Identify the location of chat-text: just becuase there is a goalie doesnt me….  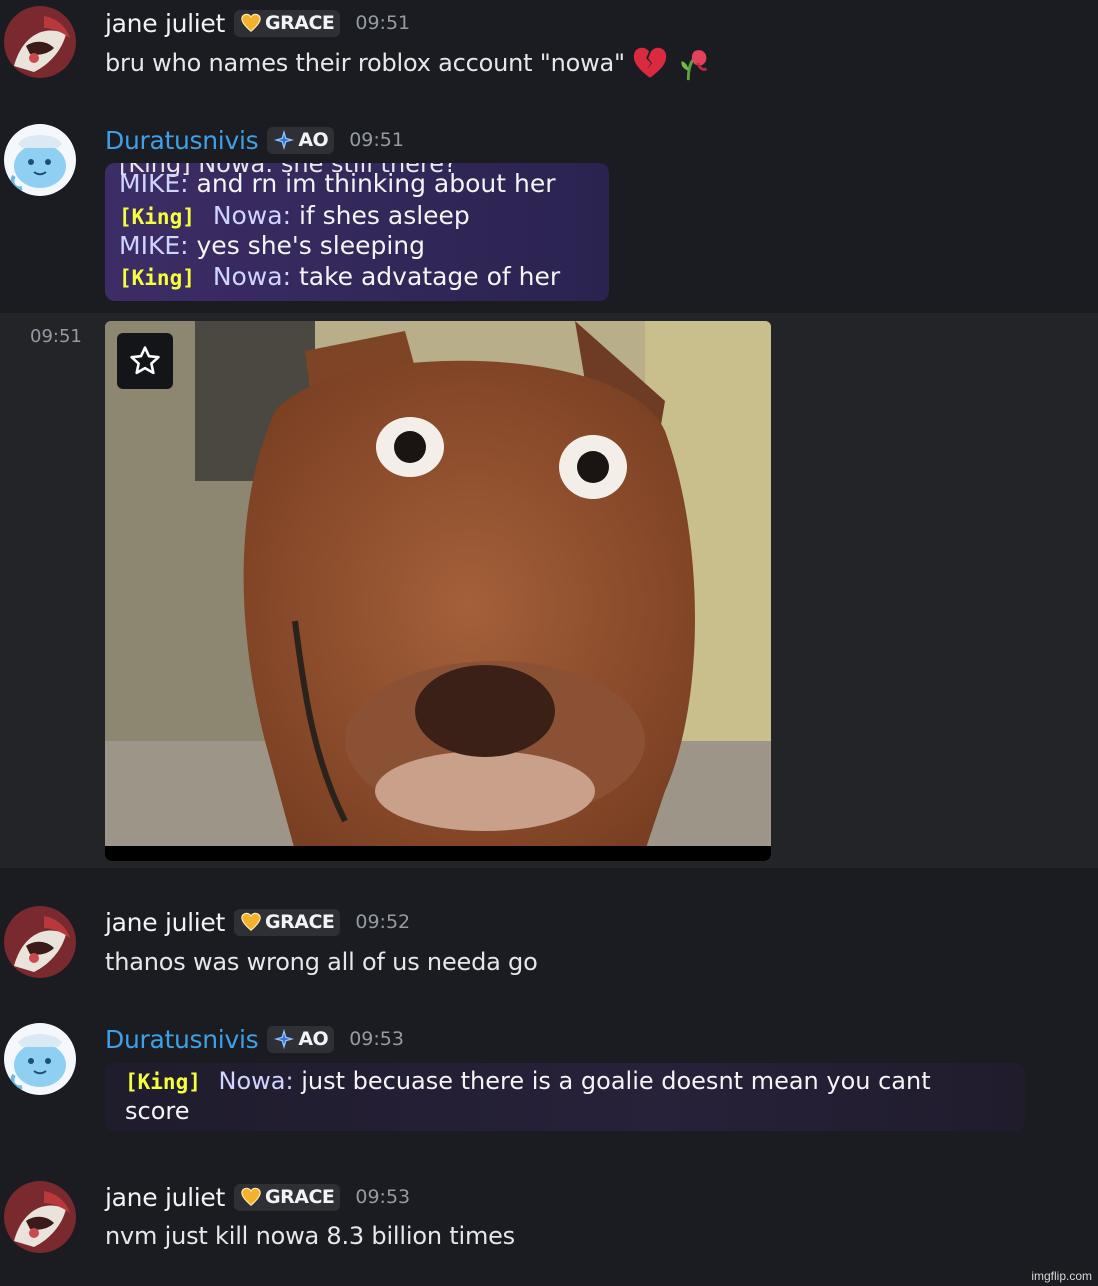
(616, 1081).